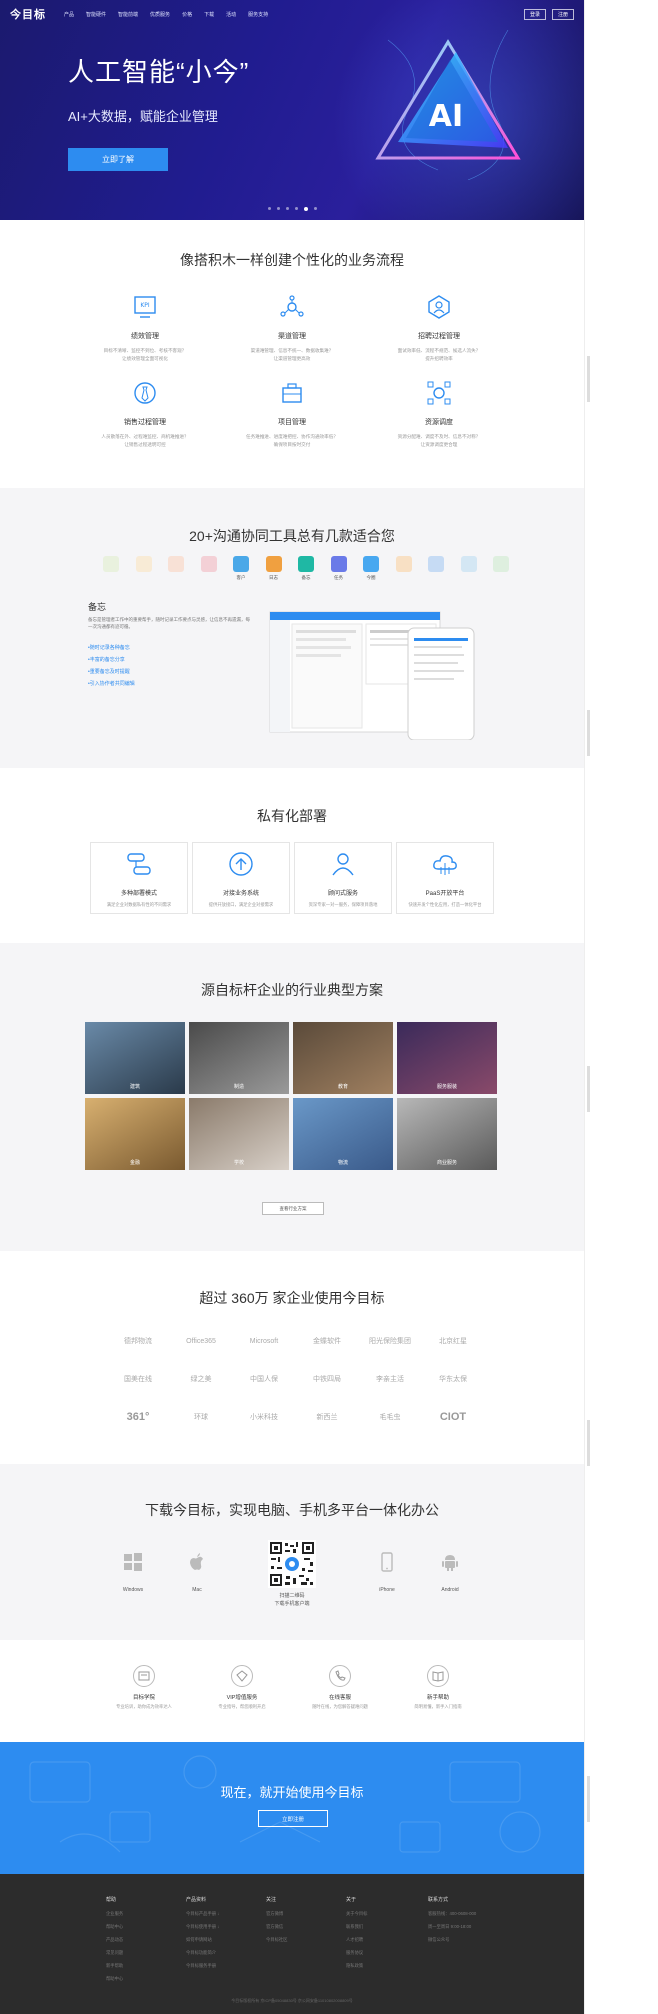 Image resolution: width=658 pixels, height=2014 pixels. Describe the element at coordinates (239, 1058) in the screenshot. I see `industry-tile: 制造` at that location.